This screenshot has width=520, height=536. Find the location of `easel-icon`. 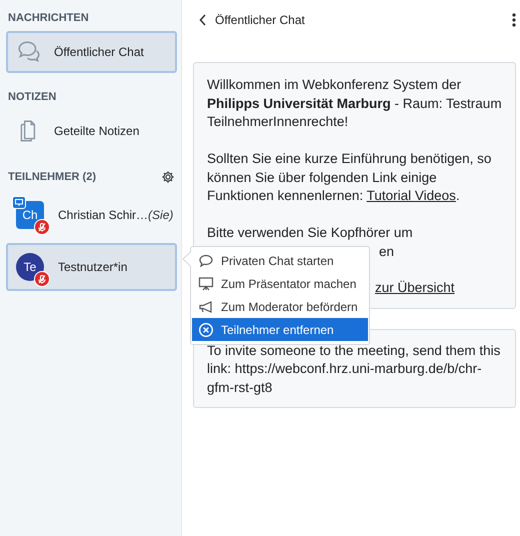

easel-icon is located at coordinates (206, 284).